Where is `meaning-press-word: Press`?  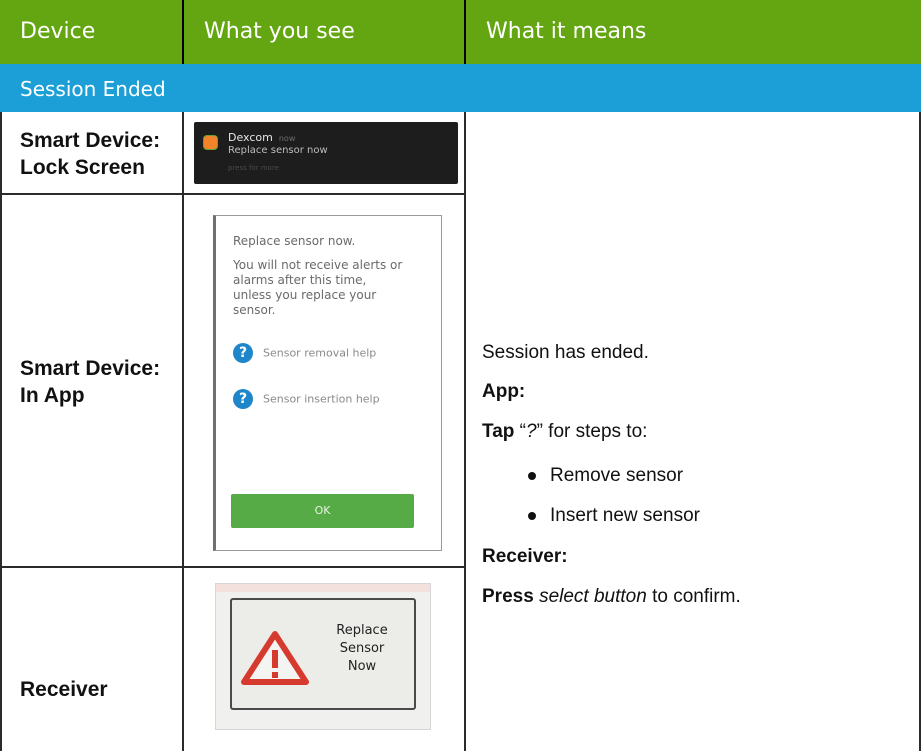 meaning-press-word: Press is located at coordinates (508, 596).